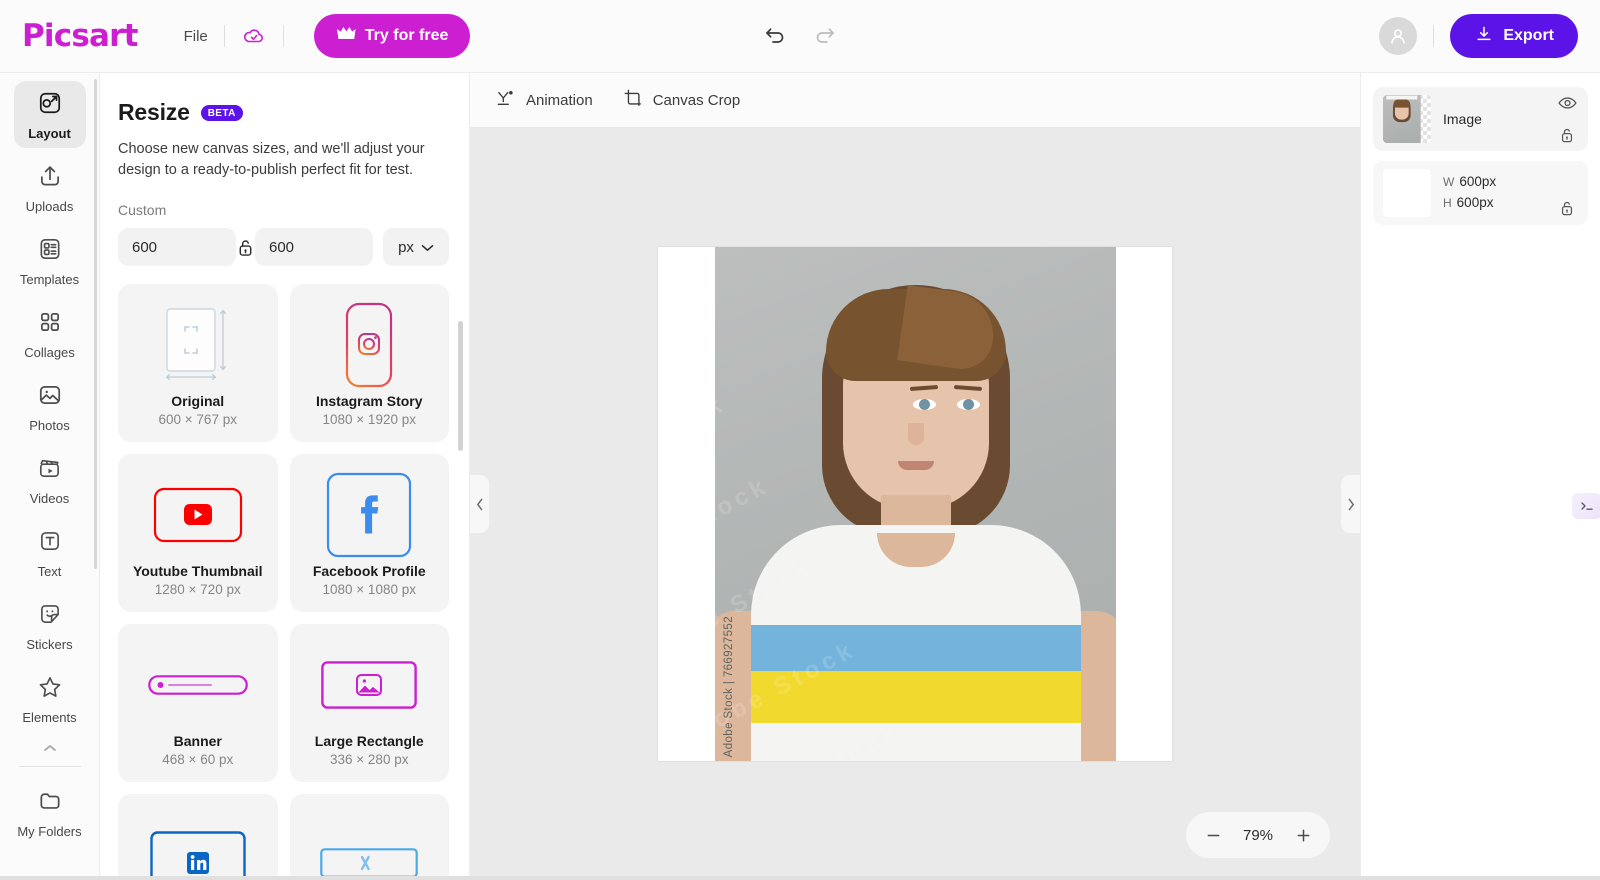 Image resolution: width=1600 pixels, height=880 pixels. I want to click on sidebar-item-templates: Templates, so click(50, 260).